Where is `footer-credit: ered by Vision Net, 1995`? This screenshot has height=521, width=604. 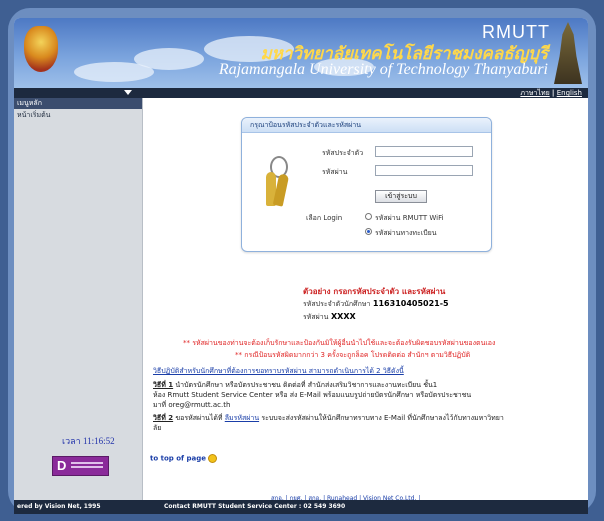 footer-credit: ered by Vision Net, 1995 is located at coordinates (59, 506).